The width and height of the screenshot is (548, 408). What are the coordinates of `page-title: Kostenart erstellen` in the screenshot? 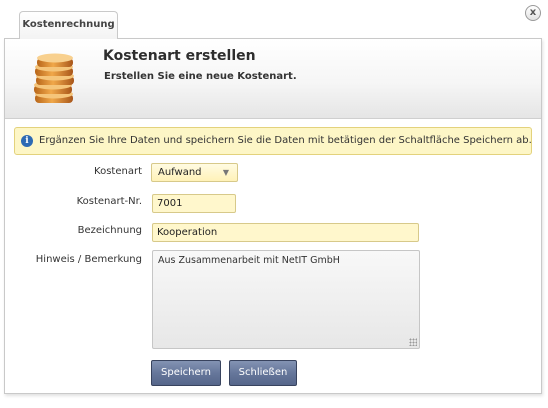 It's located at (179, 56).